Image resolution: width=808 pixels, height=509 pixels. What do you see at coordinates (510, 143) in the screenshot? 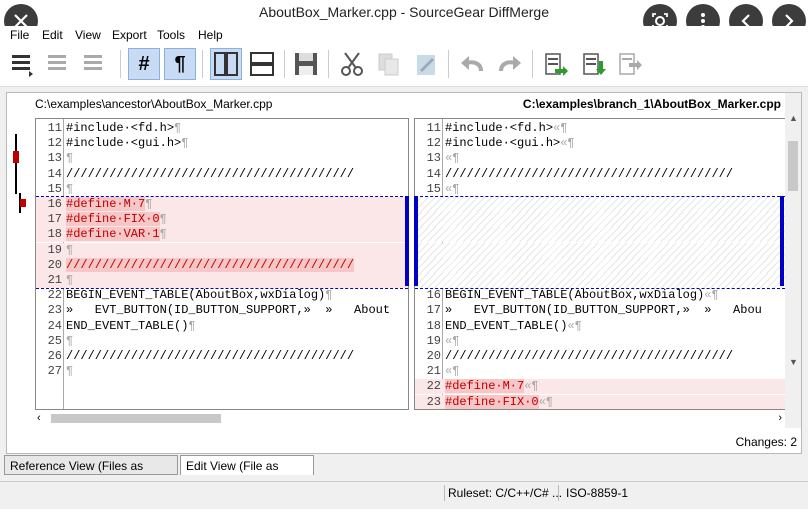
I see `line-text: #include·<gui.h>«¶` at bounding box center [510, 143].